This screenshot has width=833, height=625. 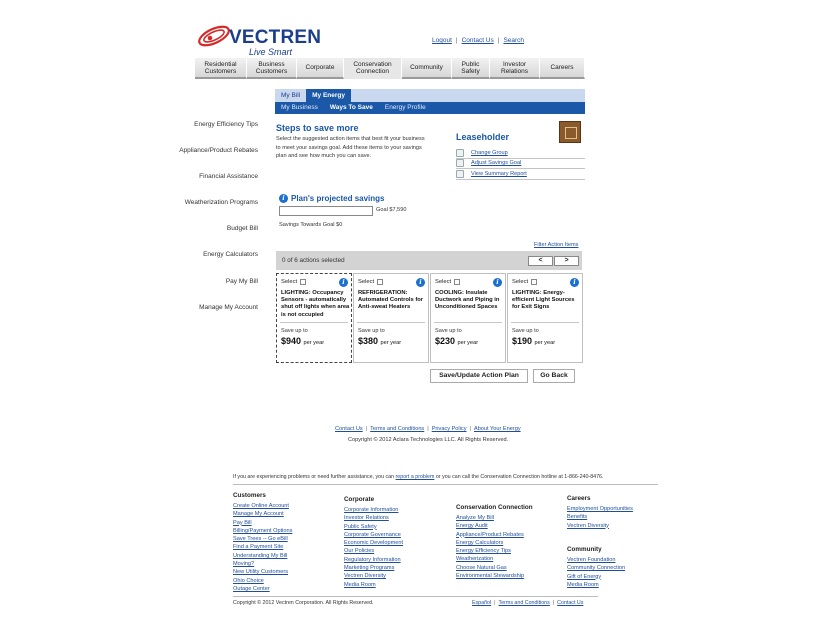 I want to click on left-nav-appliance-rebates: Appliance/Product Rebates, so click(x=218, y=150).